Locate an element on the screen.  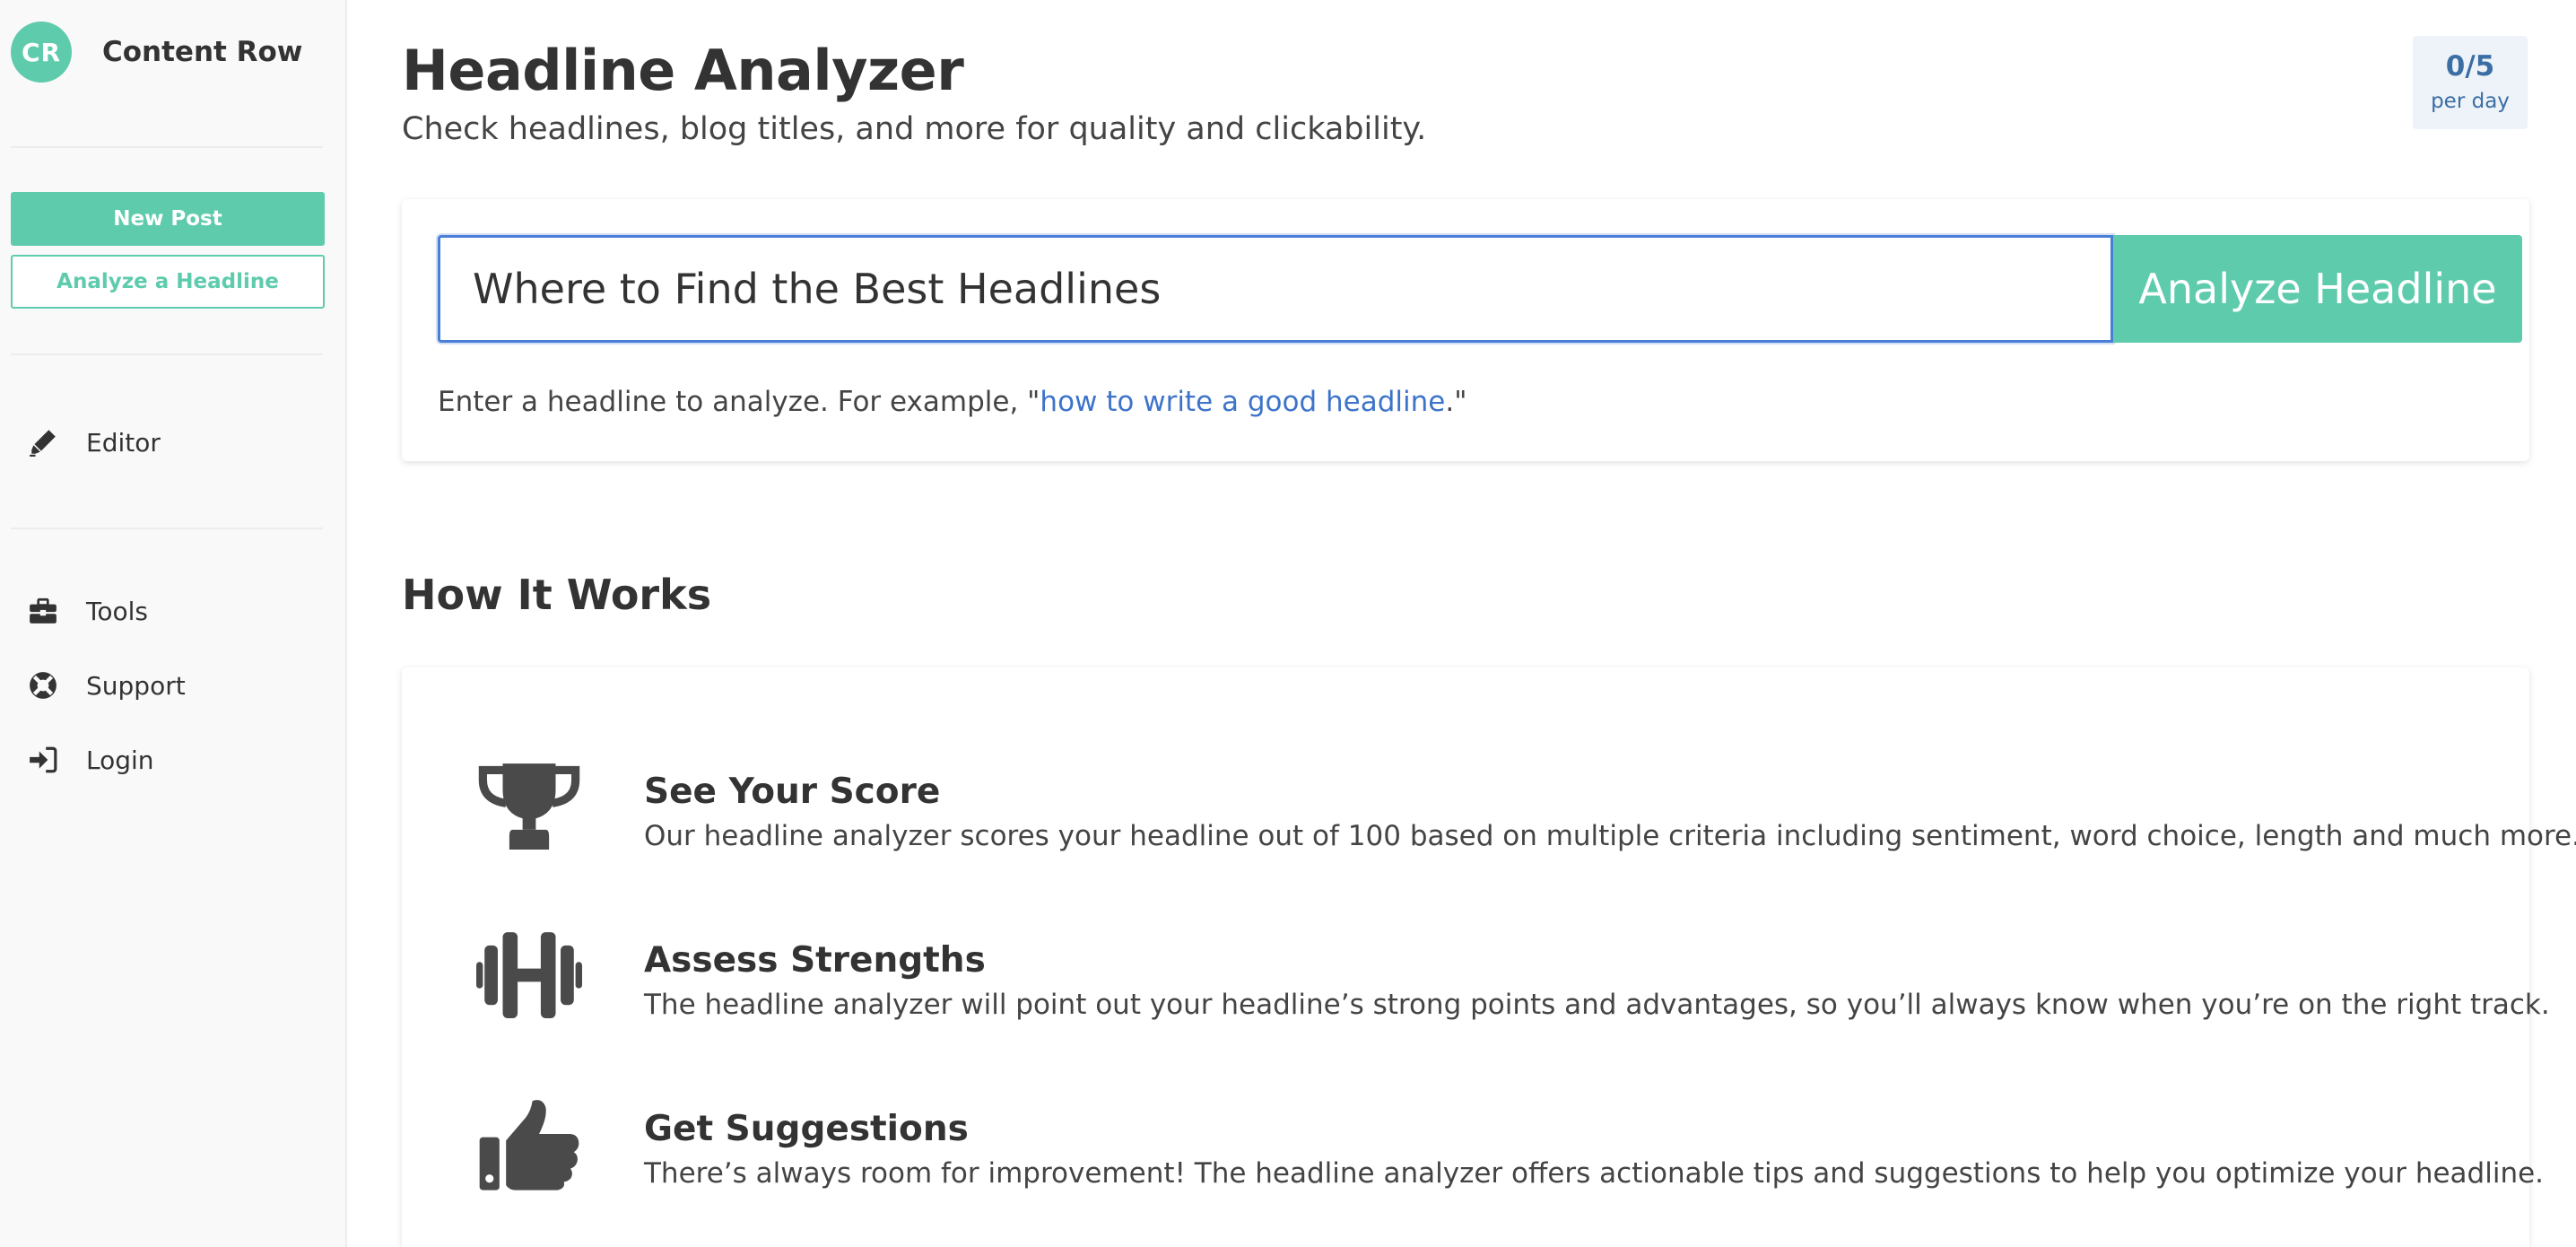
trophy-icon is located at coordinates (529, 806).